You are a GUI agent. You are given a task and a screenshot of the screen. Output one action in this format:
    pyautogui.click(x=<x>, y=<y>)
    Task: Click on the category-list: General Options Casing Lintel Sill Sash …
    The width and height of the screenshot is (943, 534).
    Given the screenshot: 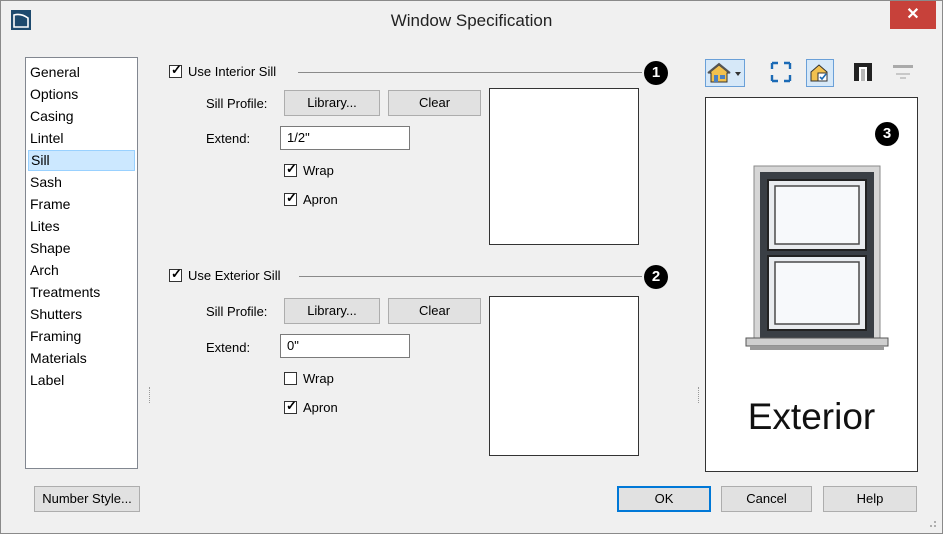 What is the action you would take?
    pyautogui.click(x=81, y=263)
    